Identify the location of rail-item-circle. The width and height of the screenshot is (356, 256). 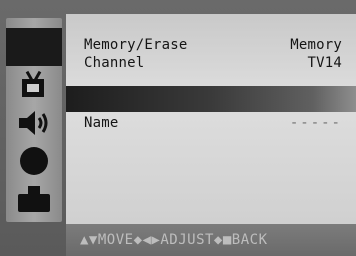
(34, 161).